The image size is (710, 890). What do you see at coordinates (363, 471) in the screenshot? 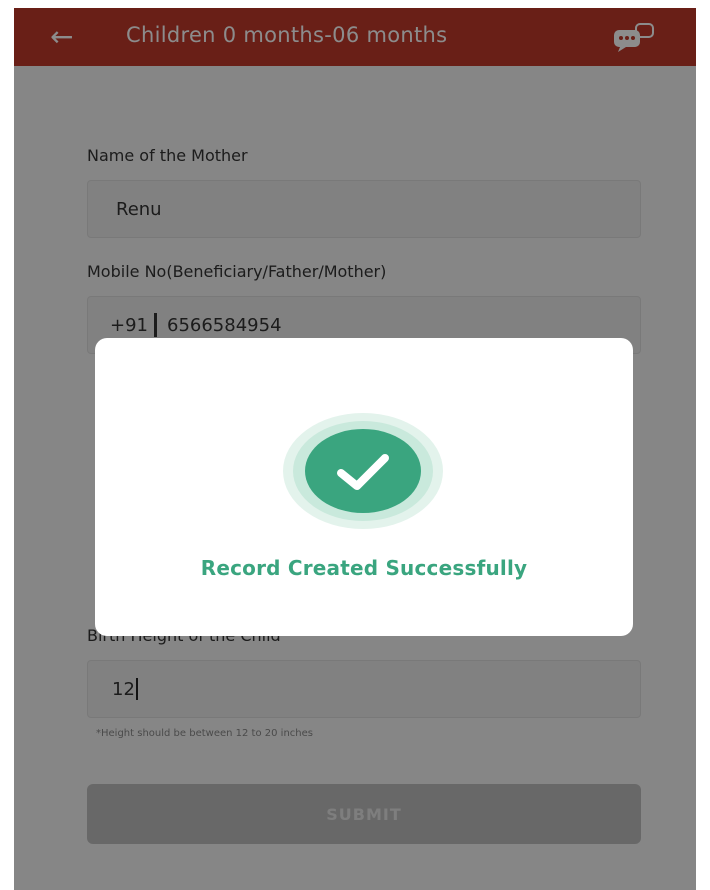
I see `check-circle-icon` at bounding box center [363, 471].